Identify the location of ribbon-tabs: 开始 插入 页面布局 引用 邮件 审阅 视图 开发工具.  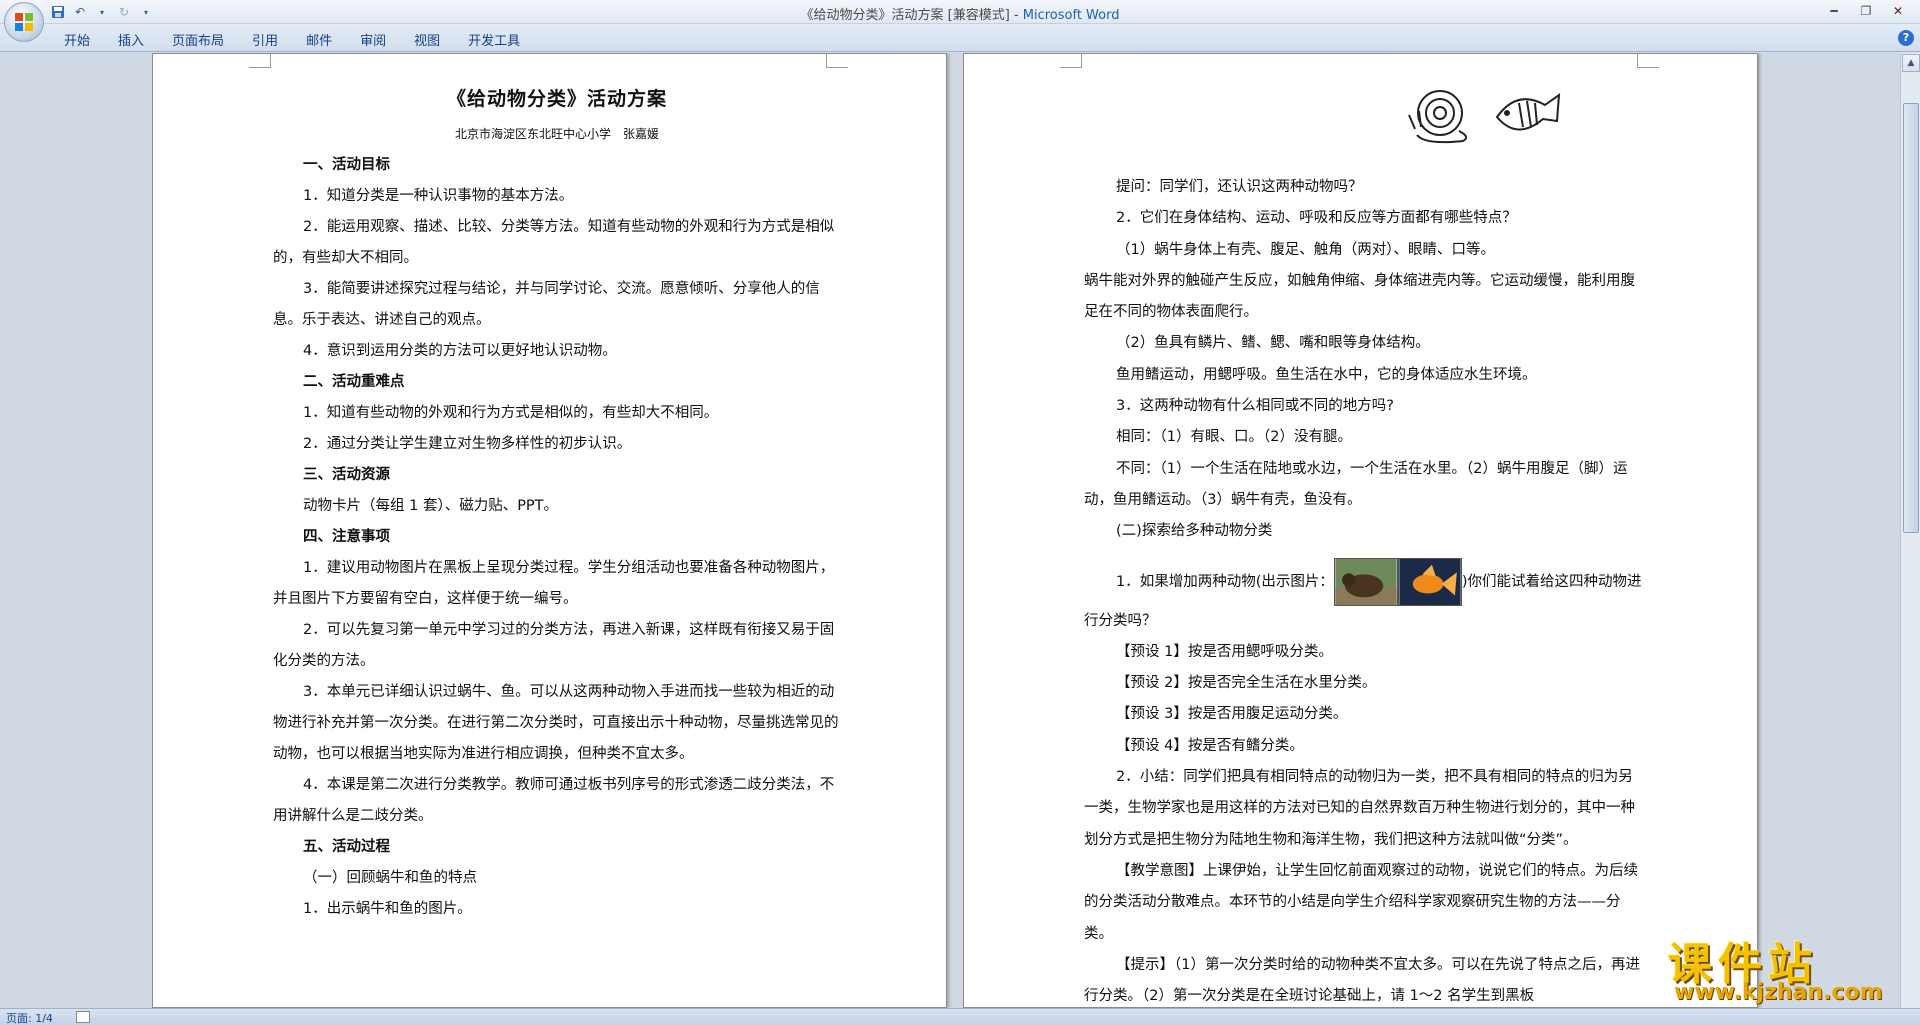
(292, 39).